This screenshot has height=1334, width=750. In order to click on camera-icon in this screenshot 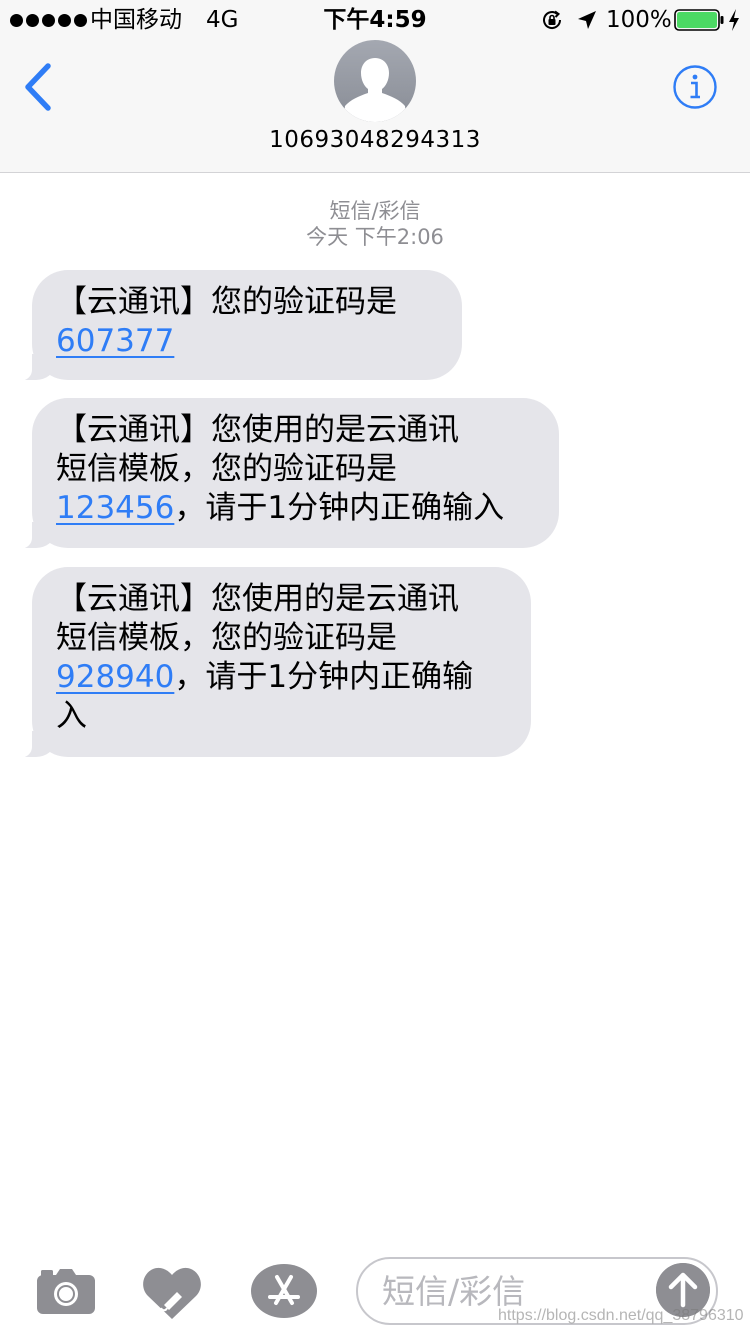, I will do `click(66, 1291)`.